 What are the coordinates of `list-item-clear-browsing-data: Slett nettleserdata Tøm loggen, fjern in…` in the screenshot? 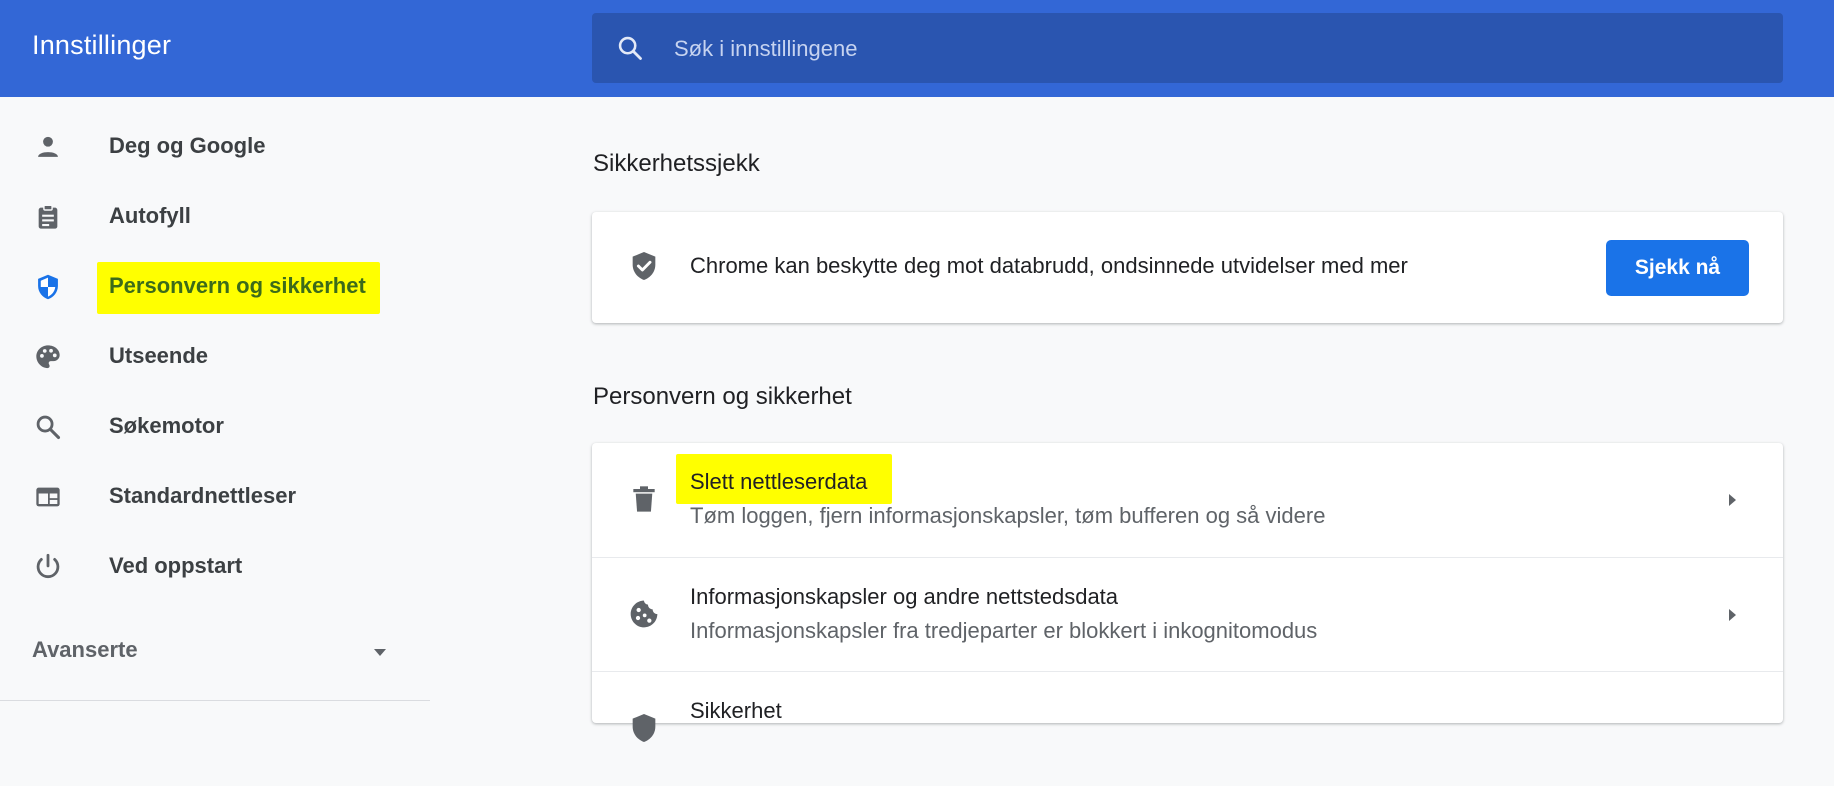 It's located at (1187, 500).